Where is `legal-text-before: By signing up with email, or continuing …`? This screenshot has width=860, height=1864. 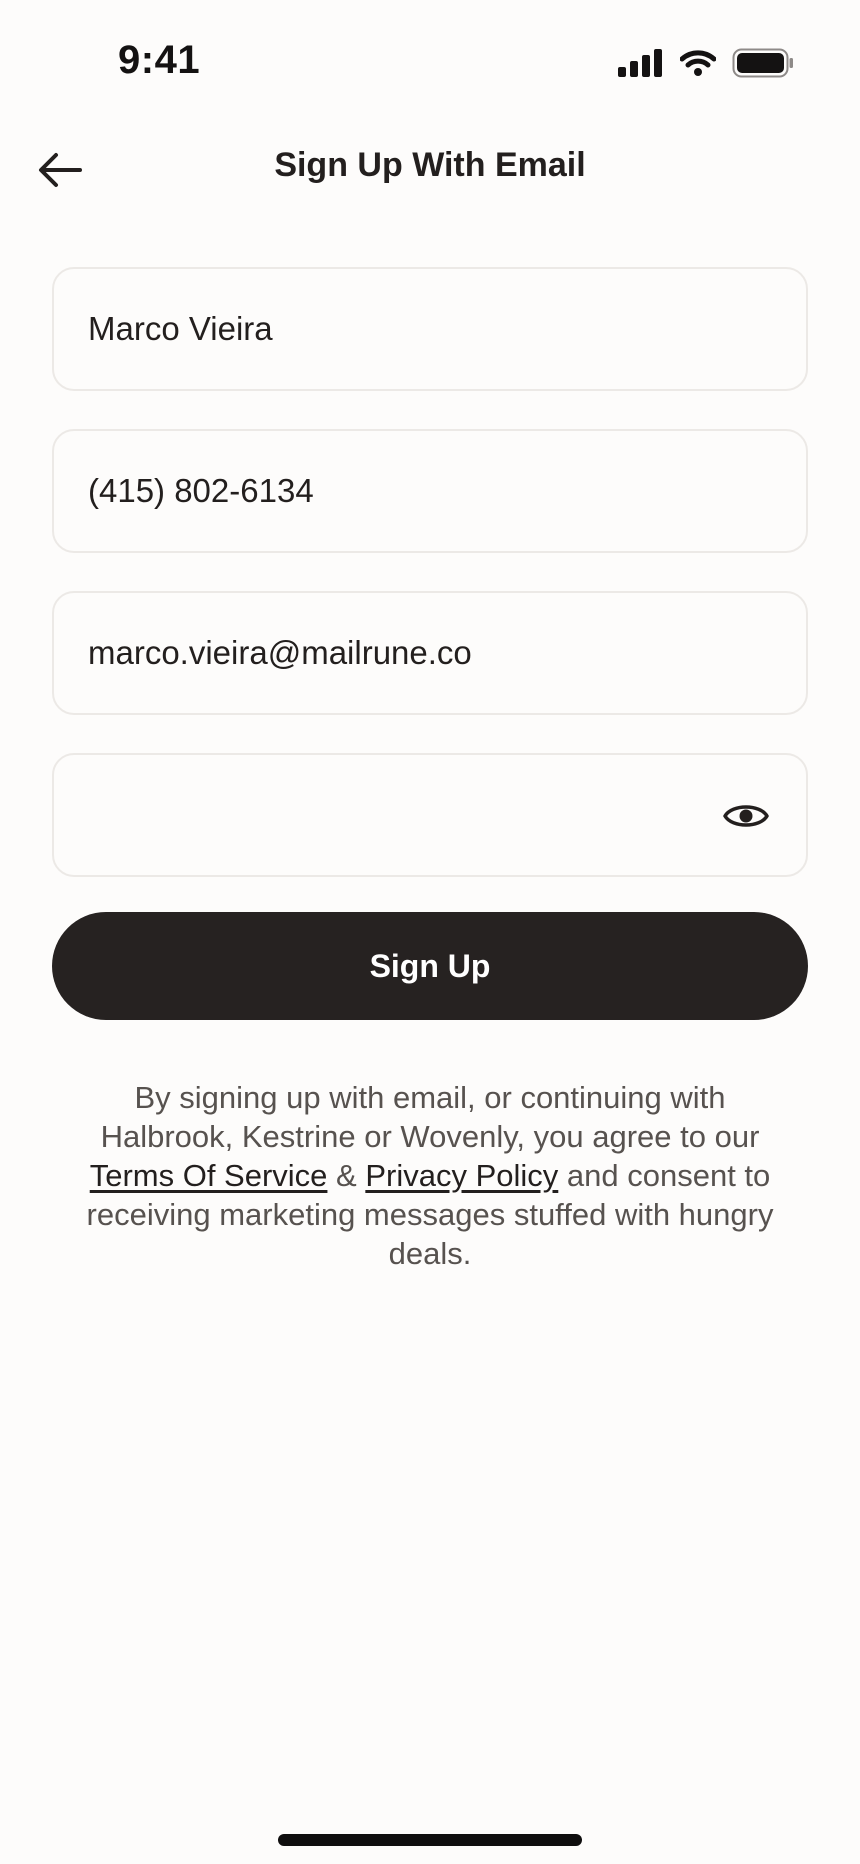
legal-text-before: By signing up with email, or continuing … is located at coordinates (430, 1117).